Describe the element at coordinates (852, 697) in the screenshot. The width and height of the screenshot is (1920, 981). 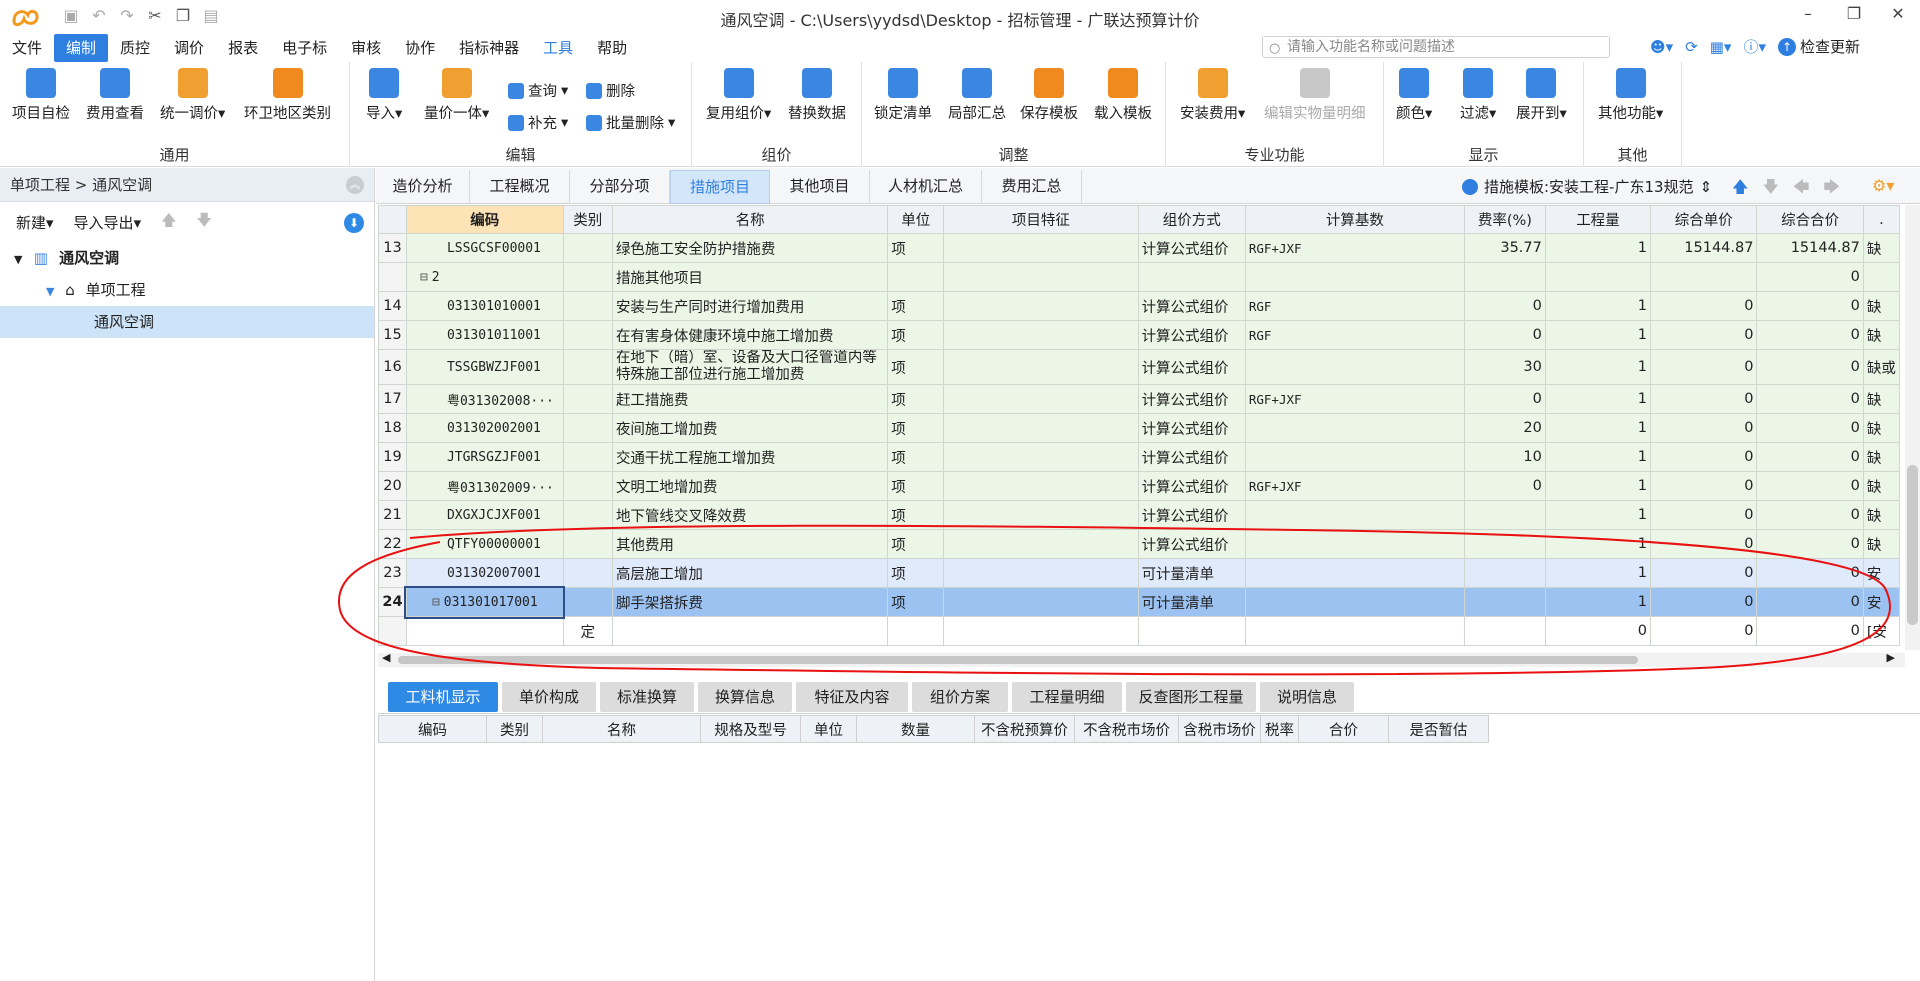
I see `tab-features: 特征及内容` at that location.